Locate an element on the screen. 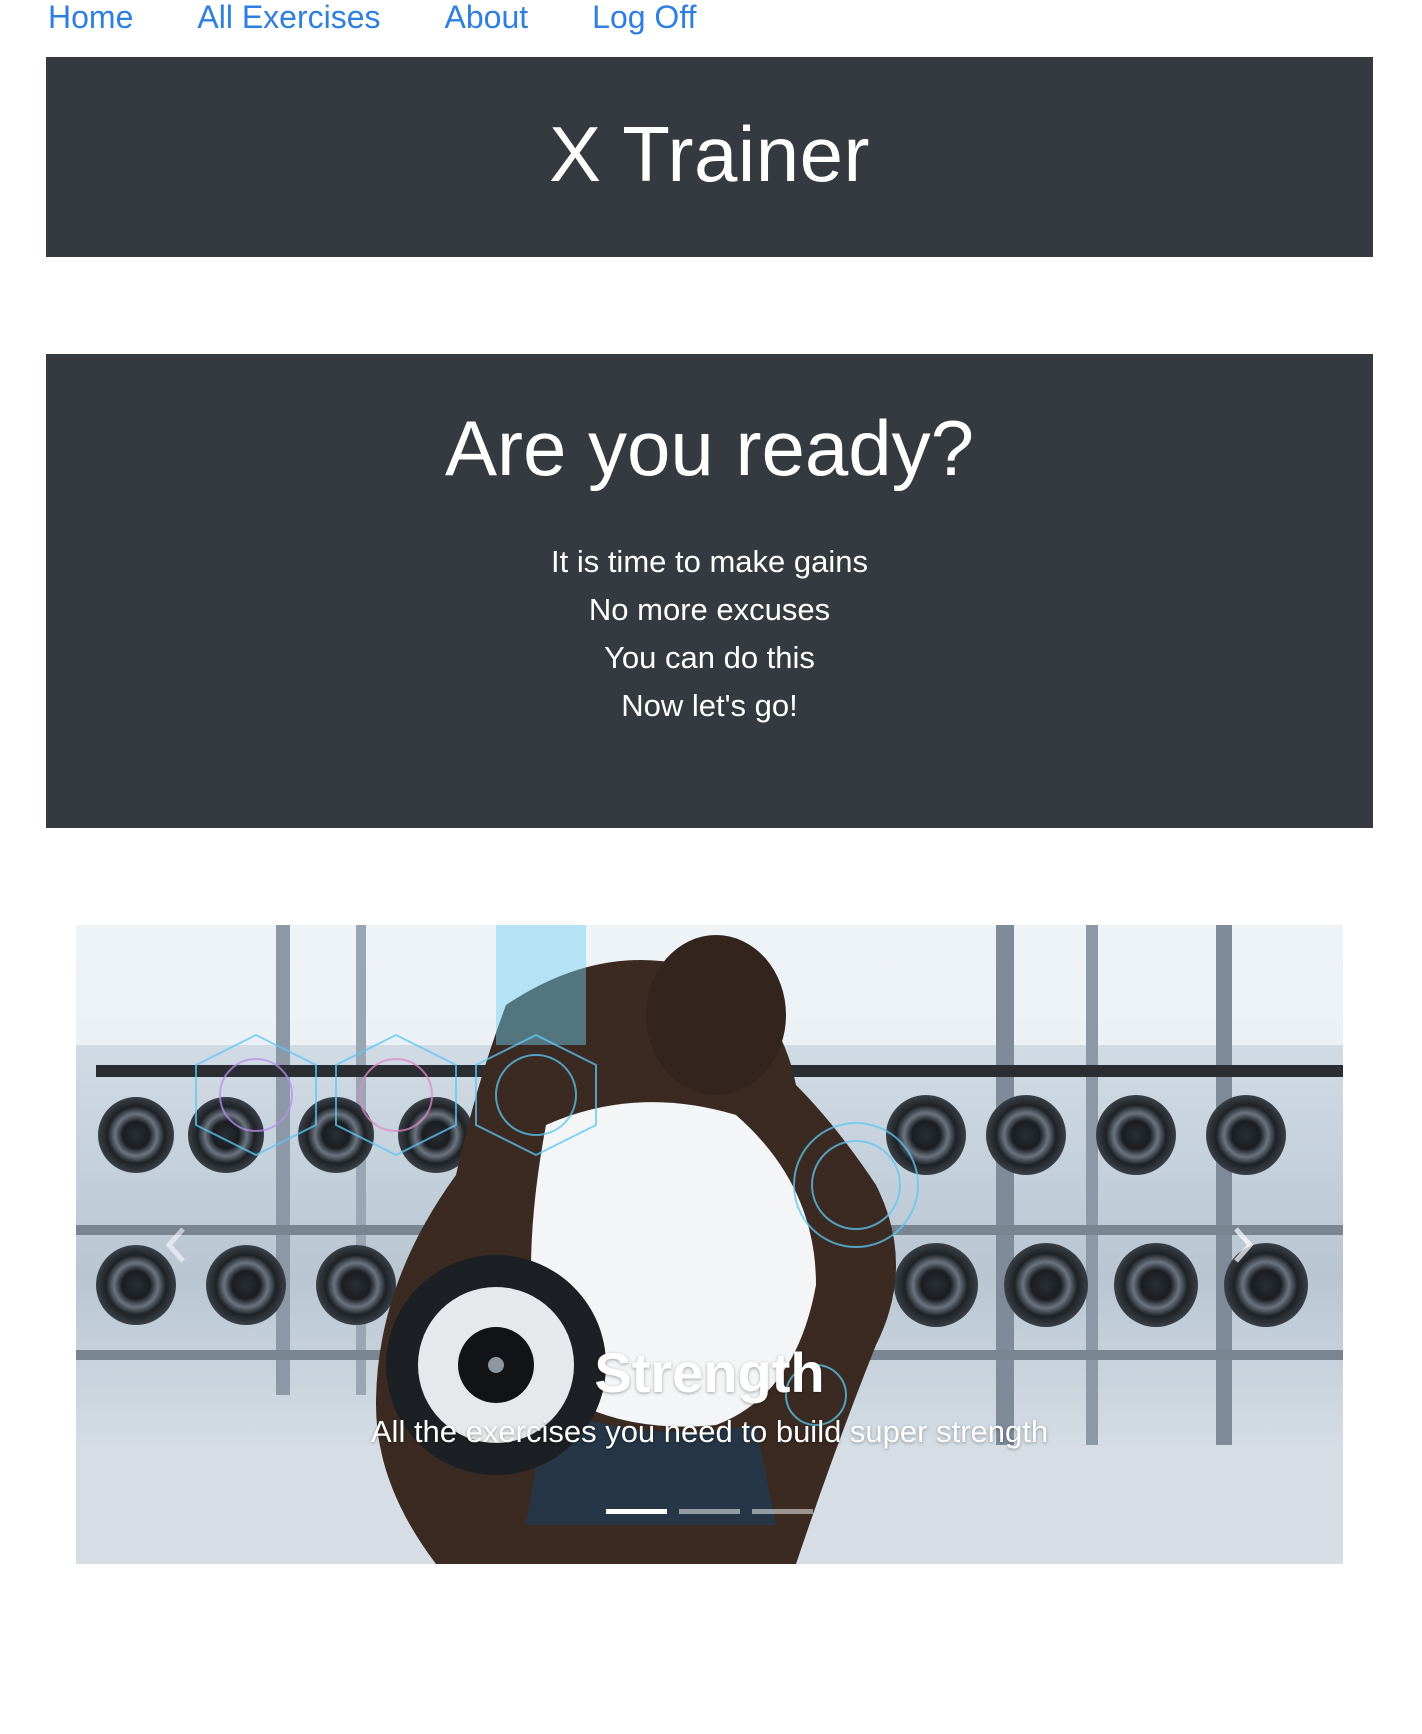 Image resolution: width=1422 pixels, height=1734 pixels. chevron-right-icon is located at coordinates (1244, 1245).